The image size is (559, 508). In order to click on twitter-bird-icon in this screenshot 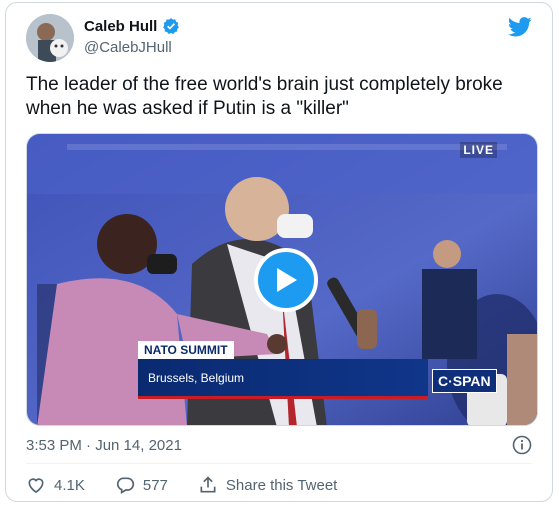, I will do `click(520, 29)`.